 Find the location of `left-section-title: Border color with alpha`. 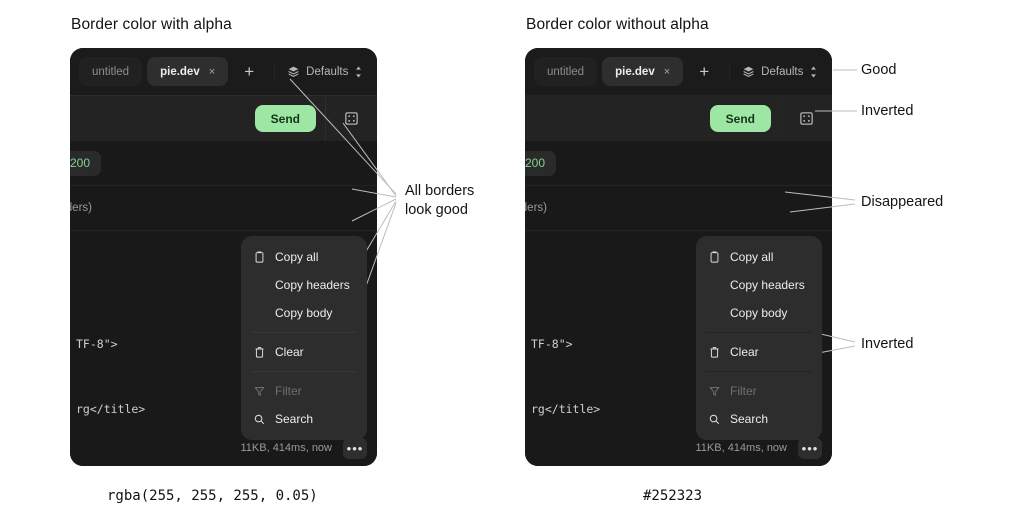

left-section-title: Border color with alpha is located at coordinates (151, 24).